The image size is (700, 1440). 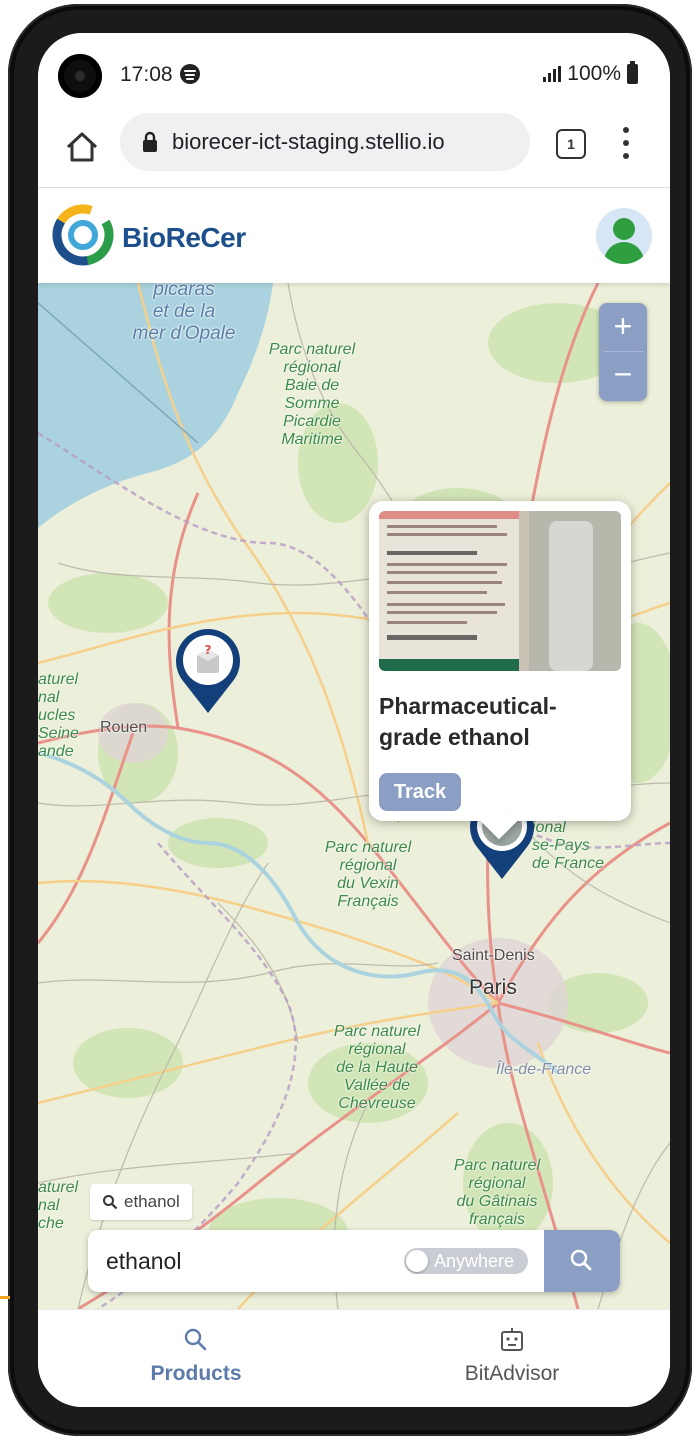 I want to click on product-popup: Pharmaceutical-grade ethanol Track, so click(x=500, y=661).